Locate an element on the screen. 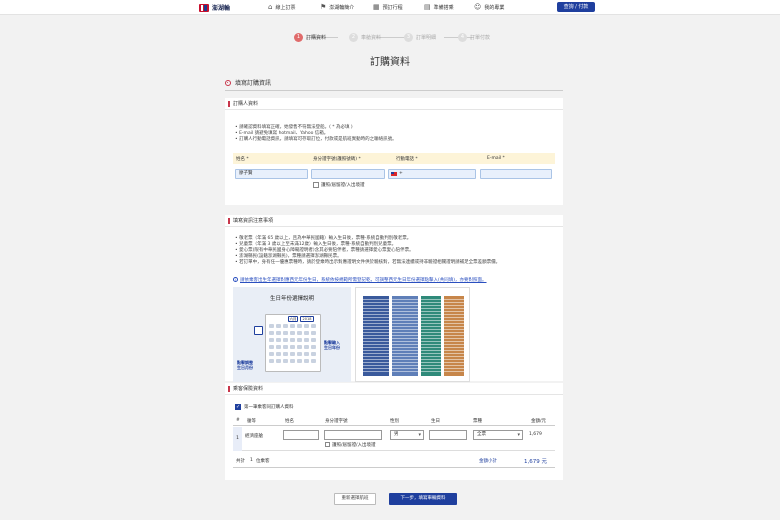 Image resolution: width=780 pixels, height=520 pixels. step-number: 2 is located at coordinates (353, 37).